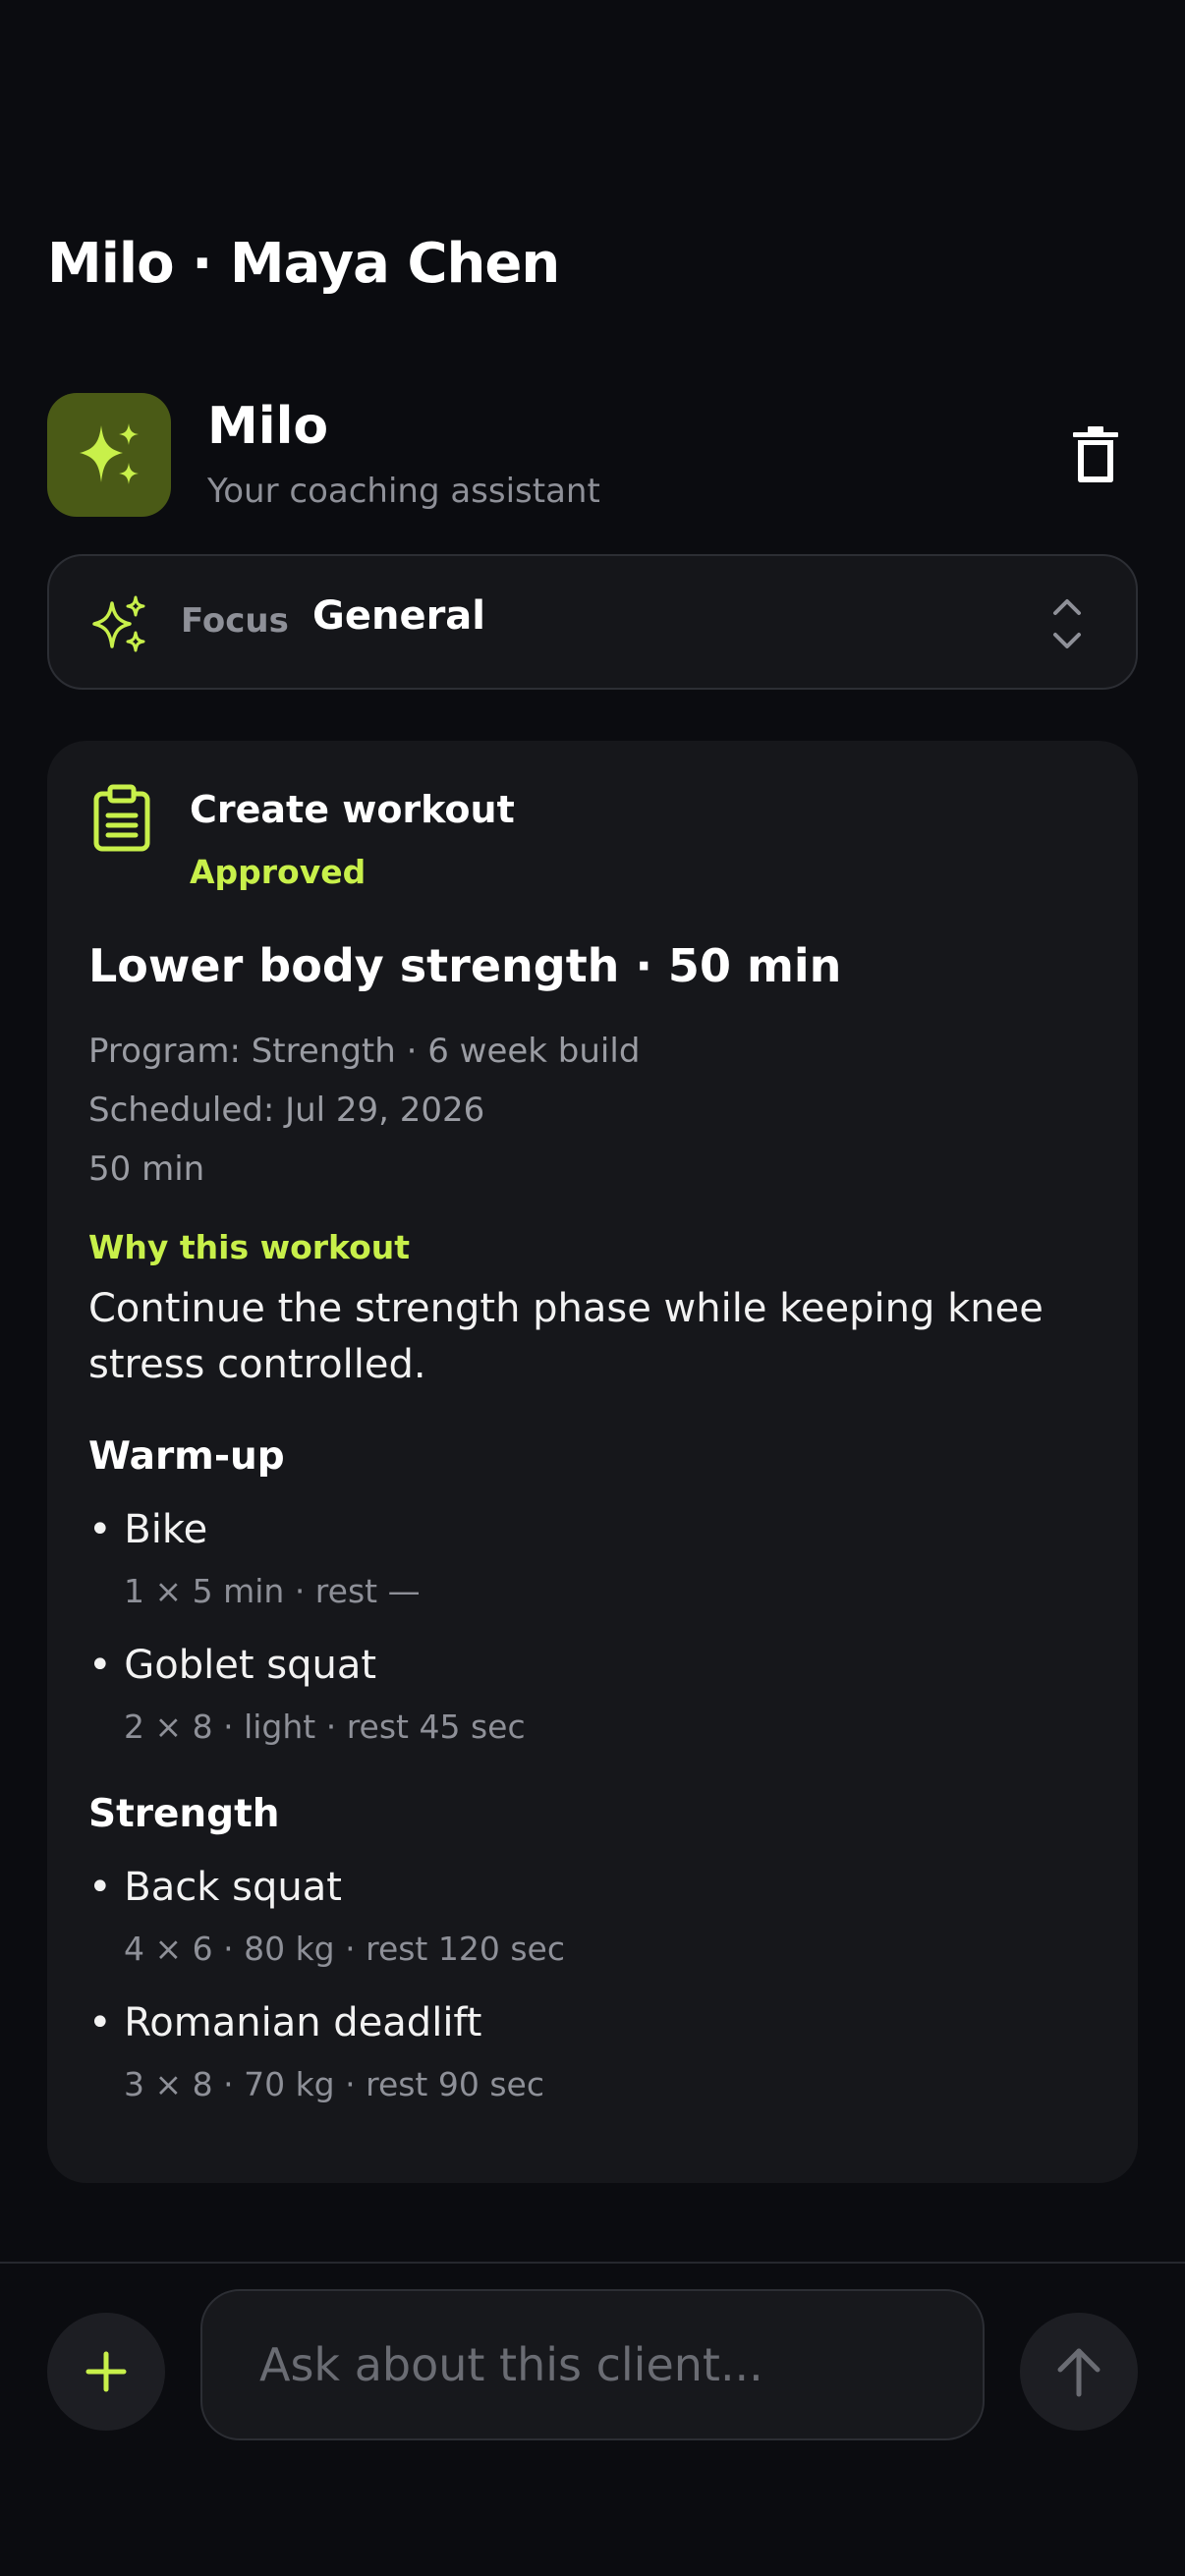  What do you see at coordinates (304, 264) in the screenshot?
I see `page-title: Milo · Maya Chen` at bounding box center [304, 264].